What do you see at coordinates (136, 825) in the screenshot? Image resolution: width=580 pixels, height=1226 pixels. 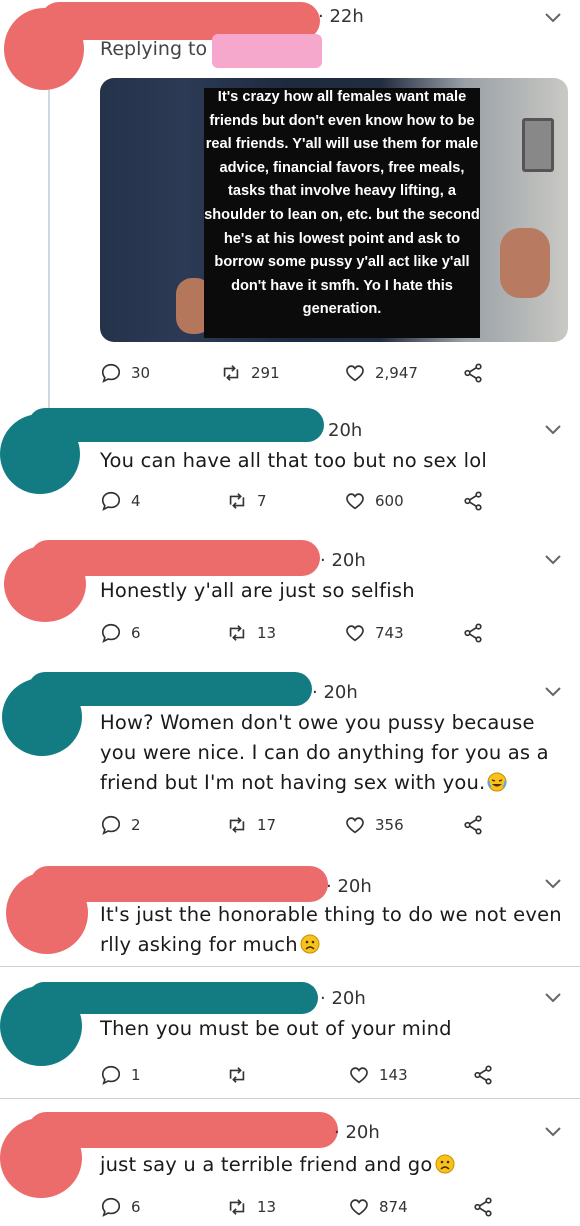 I see `reply-count: 2` at bounding box center [136, 825].